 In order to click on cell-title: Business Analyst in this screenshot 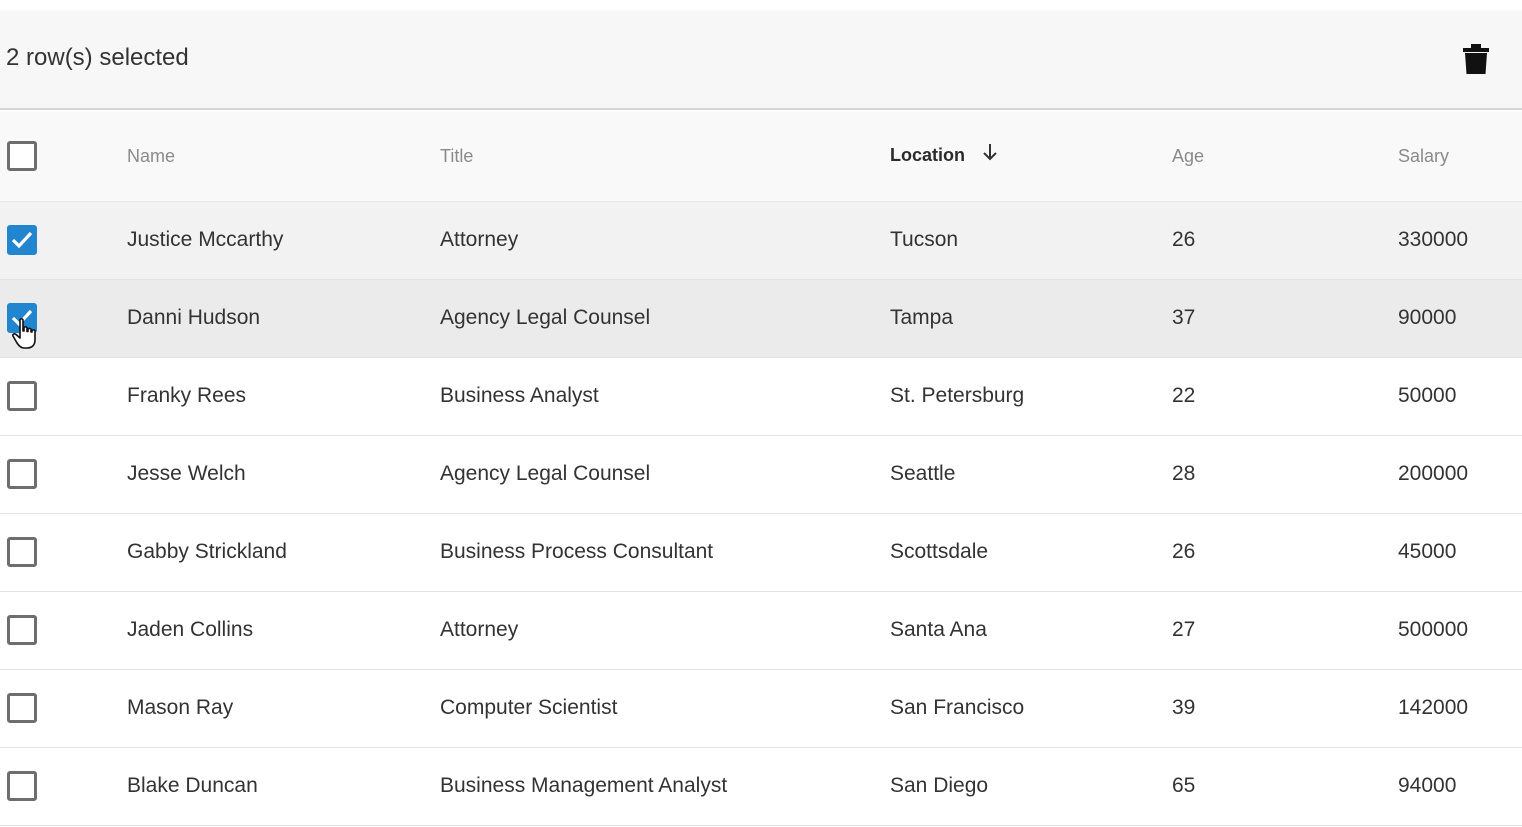, I will do `click(519, 395)`.